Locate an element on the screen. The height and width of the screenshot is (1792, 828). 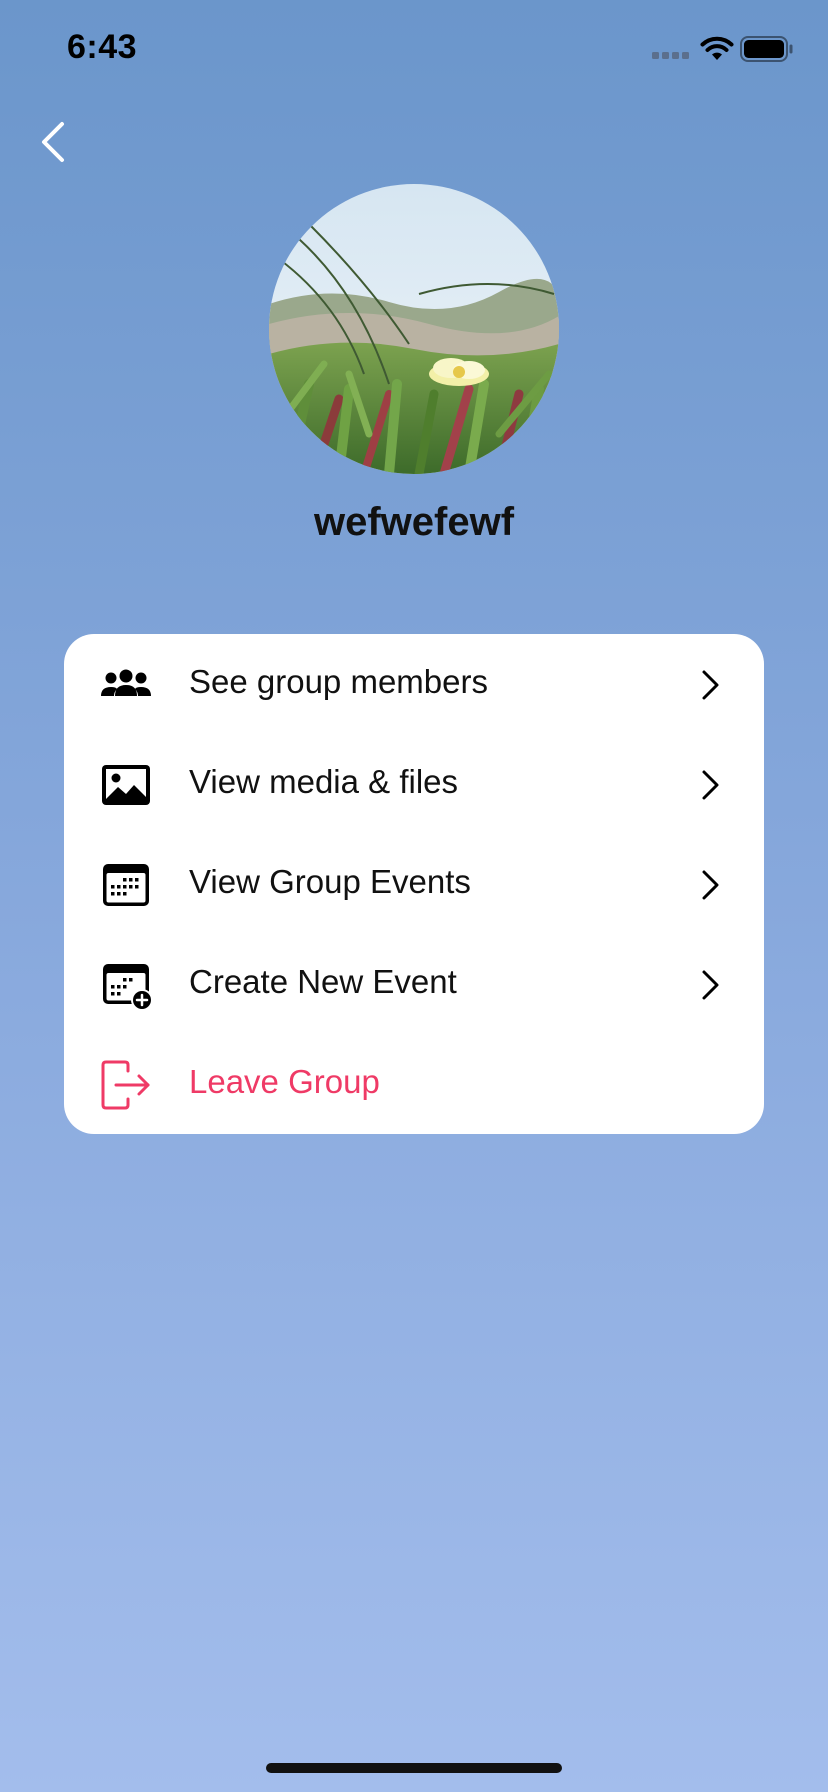
chevron-left-icon is located at coordinates (53, 142).